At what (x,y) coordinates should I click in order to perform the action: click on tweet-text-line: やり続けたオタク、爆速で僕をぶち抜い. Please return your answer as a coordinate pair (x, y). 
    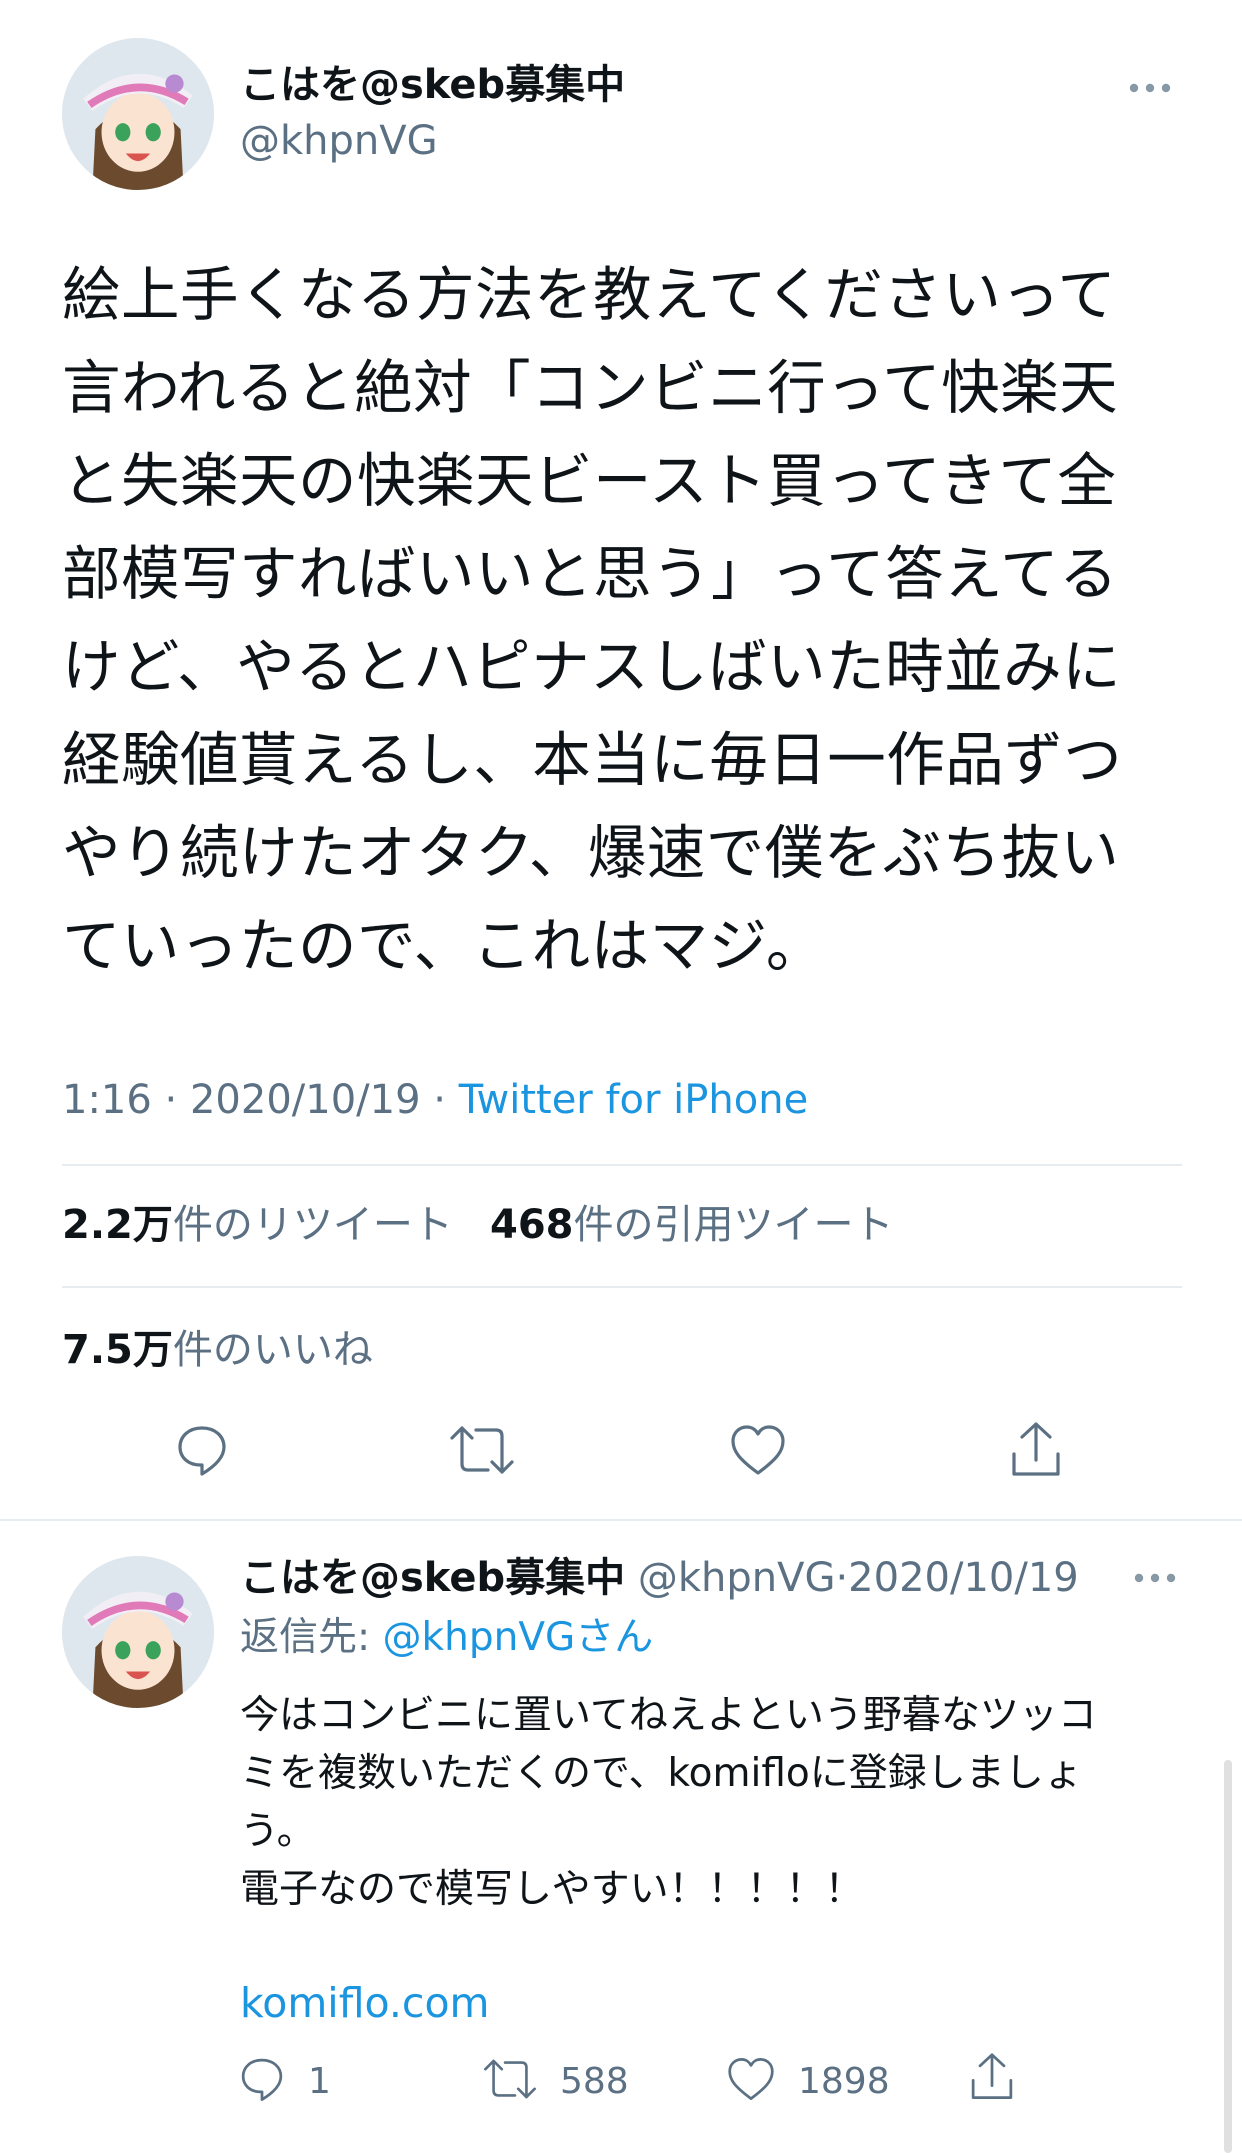
    Looking at the image, I should click on (591, 853).